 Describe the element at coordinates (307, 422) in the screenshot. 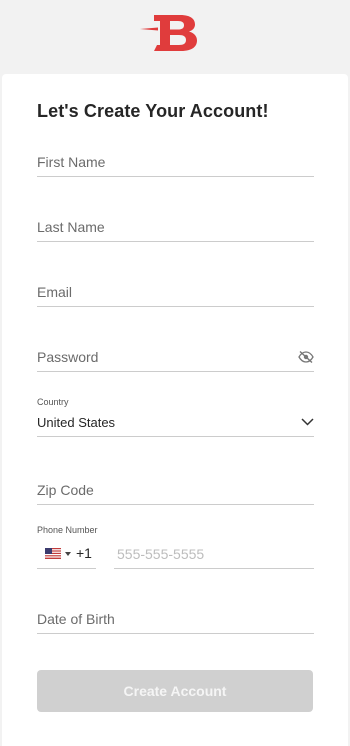

I see `chevron-down-icon` at that location.